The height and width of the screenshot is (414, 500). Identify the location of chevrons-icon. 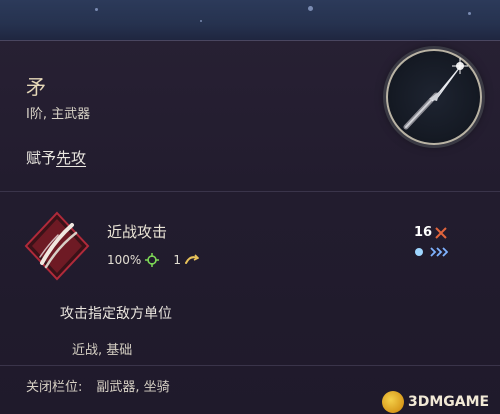
(439, 252).